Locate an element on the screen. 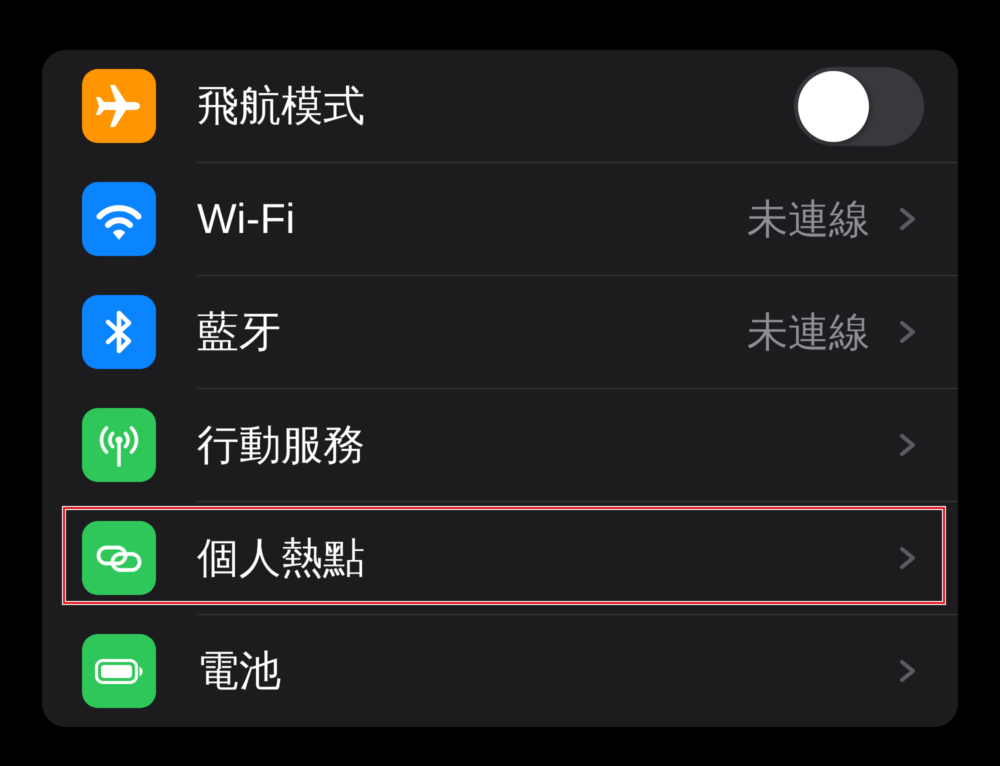 This screenshot has width=1000, height=766. setting-label: 飛航模式 is located at coordinates (281, 106).